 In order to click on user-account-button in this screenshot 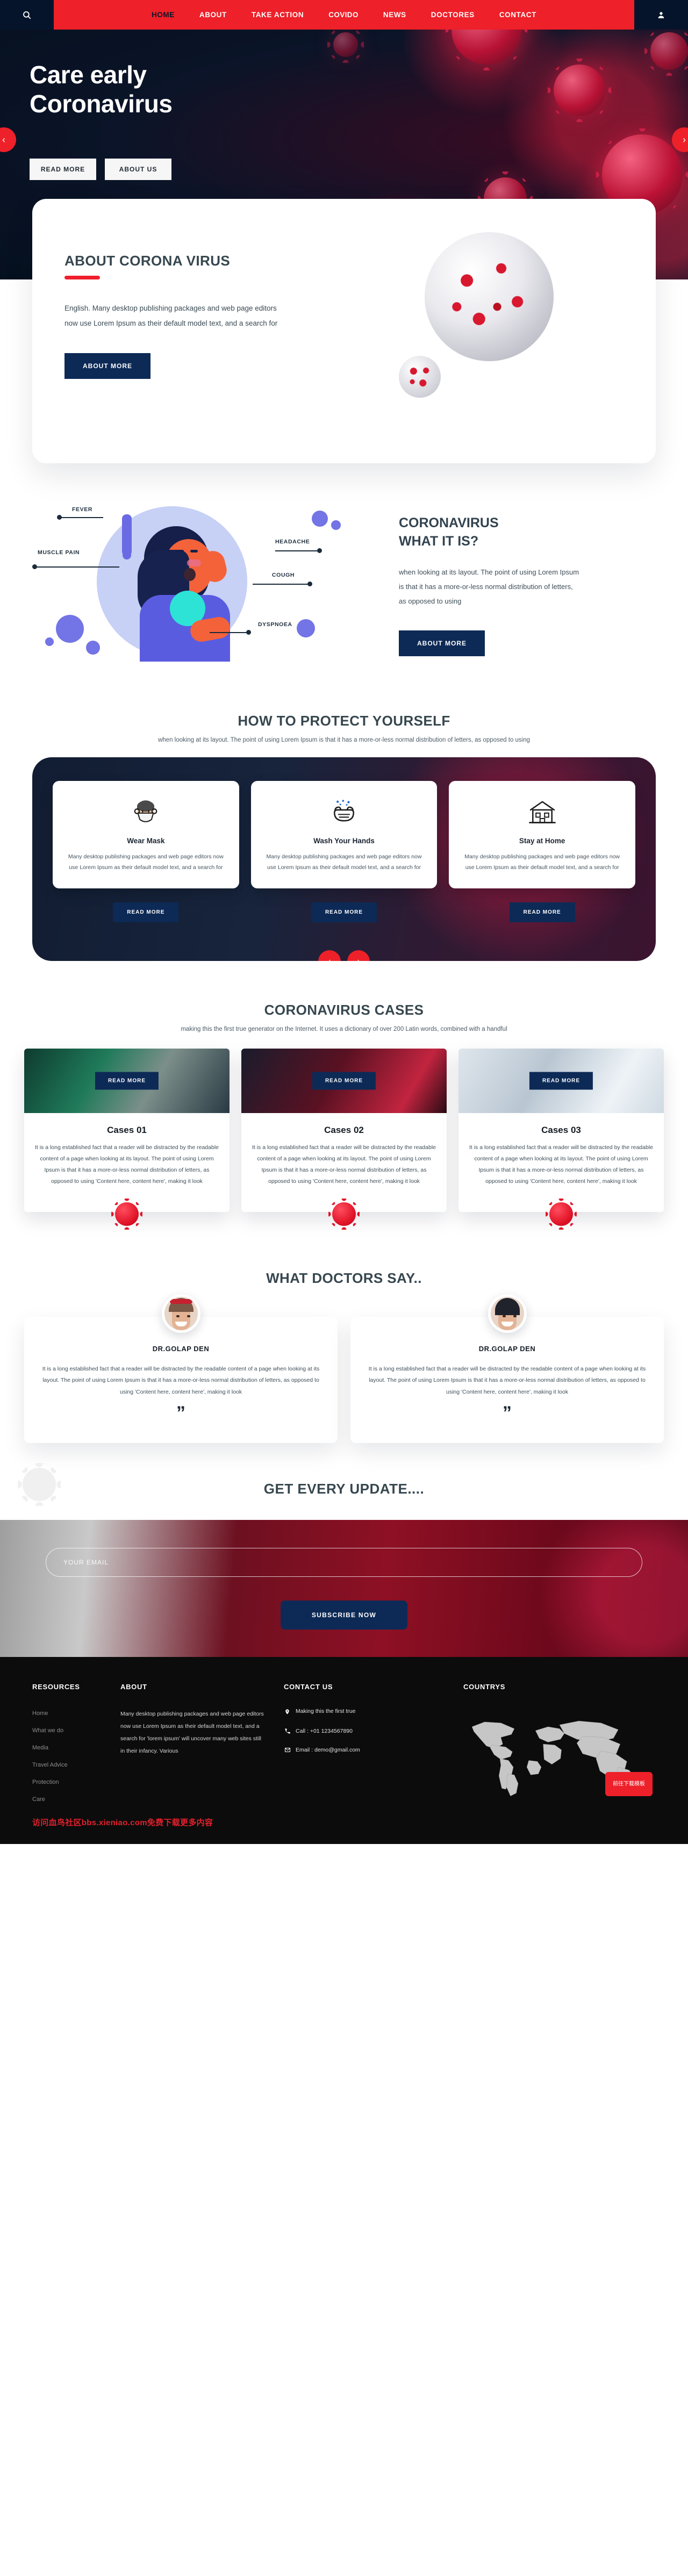, I will do `click(661, 15)`.